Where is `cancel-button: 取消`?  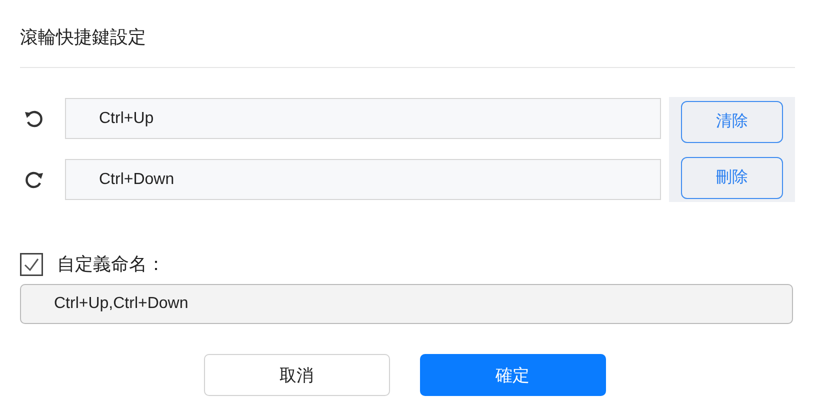 cancel-button: 取消 is located at coordinates (297, 375).